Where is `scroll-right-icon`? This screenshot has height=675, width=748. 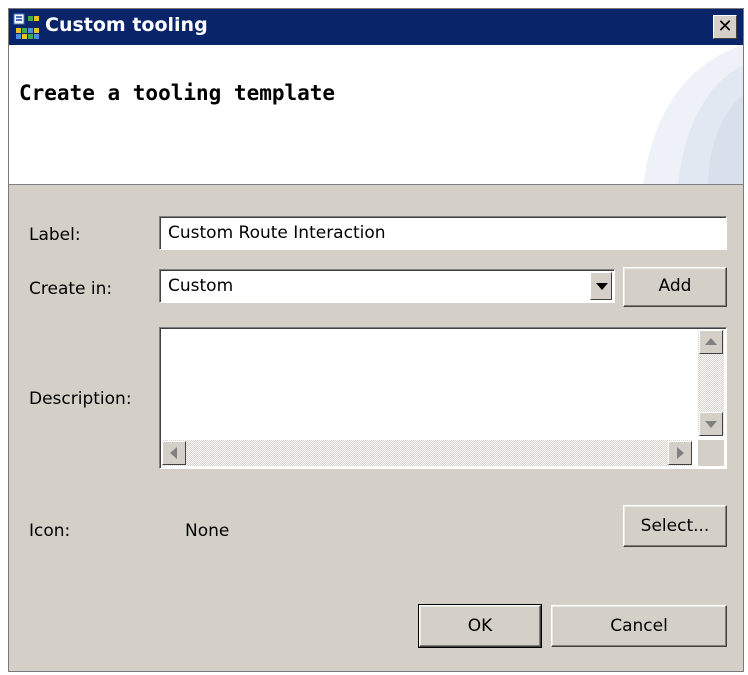
scroll-right-icon is located at coordinates (680, 453).